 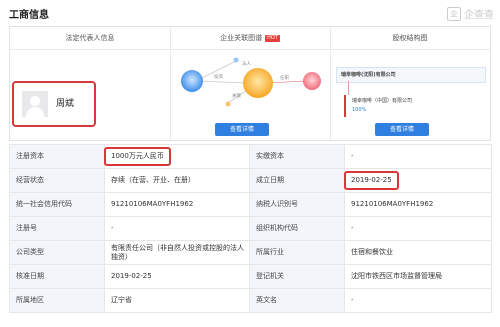 I want to click on avatar, so click(x=35, y=104).